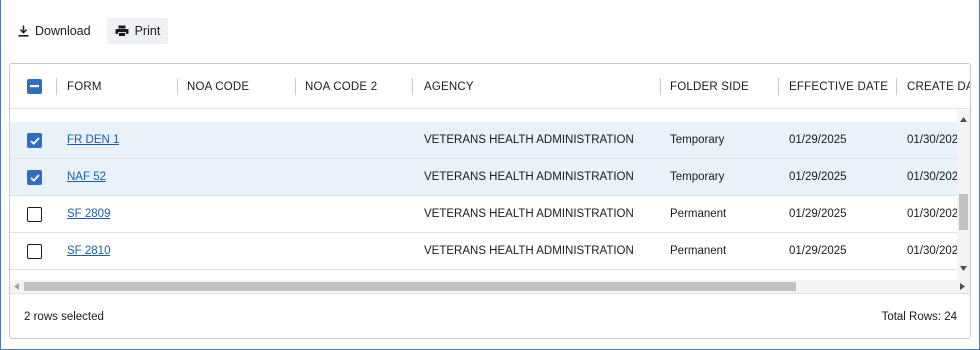  What do you see at coordinates (64, 316) in the screenshot?
I see `selected-rows-count: 2 rows selected` at bounding box center [64, 316].